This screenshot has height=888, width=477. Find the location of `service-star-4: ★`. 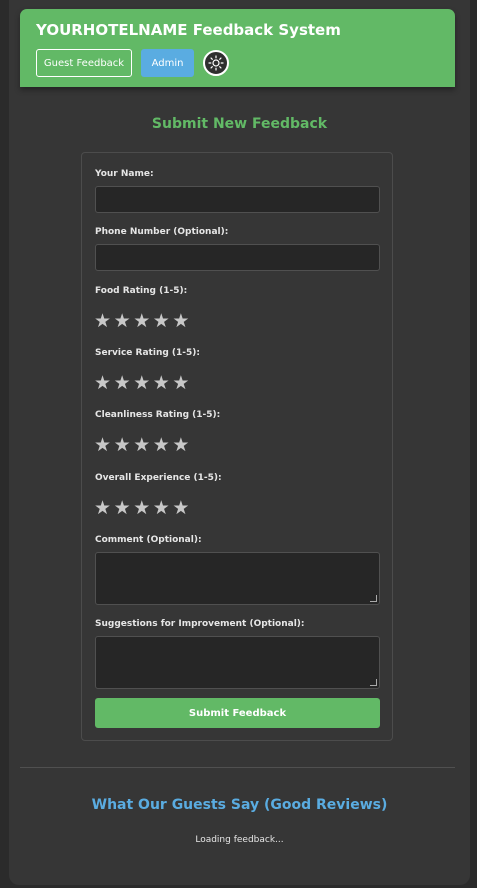

service-star-4: ★ is located at coordinates (163, 383).